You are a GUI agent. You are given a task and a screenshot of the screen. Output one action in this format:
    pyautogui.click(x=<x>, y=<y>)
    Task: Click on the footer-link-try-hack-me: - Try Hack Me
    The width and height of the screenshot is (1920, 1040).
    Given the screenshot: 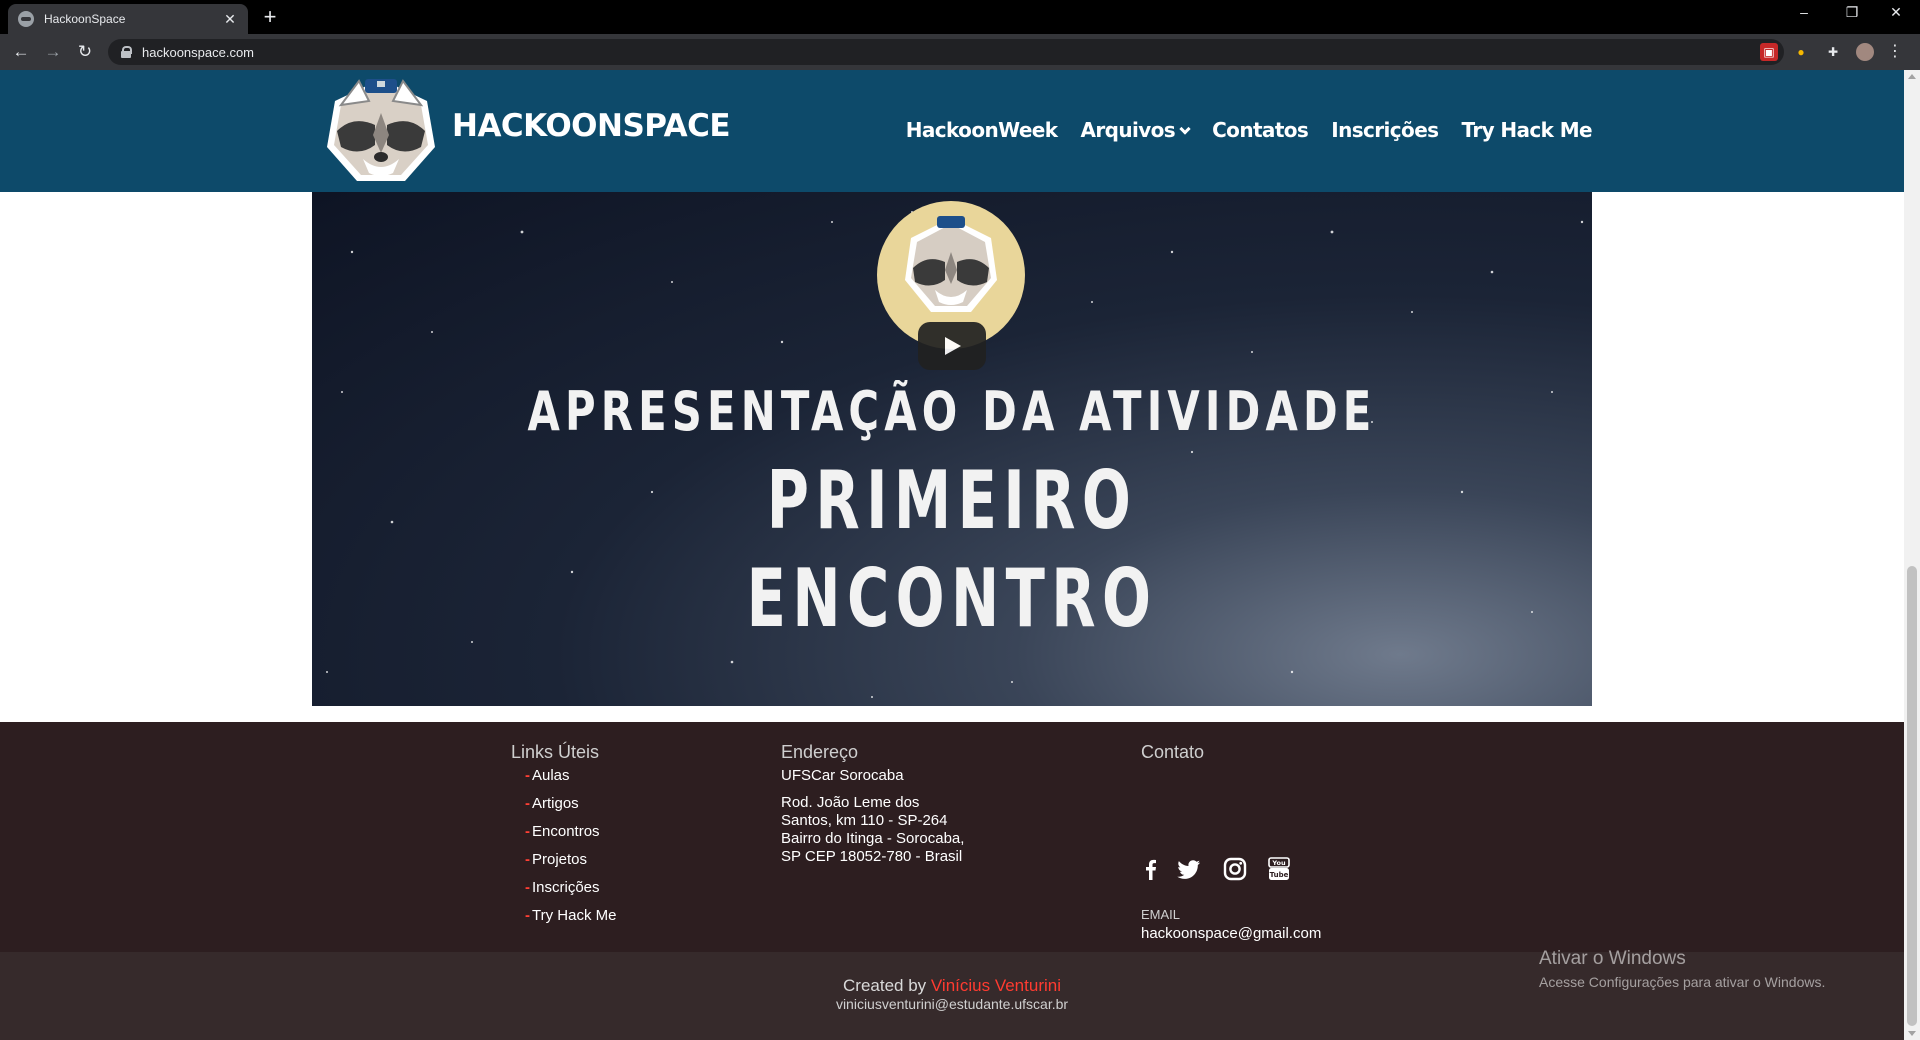 What is the action you would take?
    pyautogui.click(x=570, y=915)
    